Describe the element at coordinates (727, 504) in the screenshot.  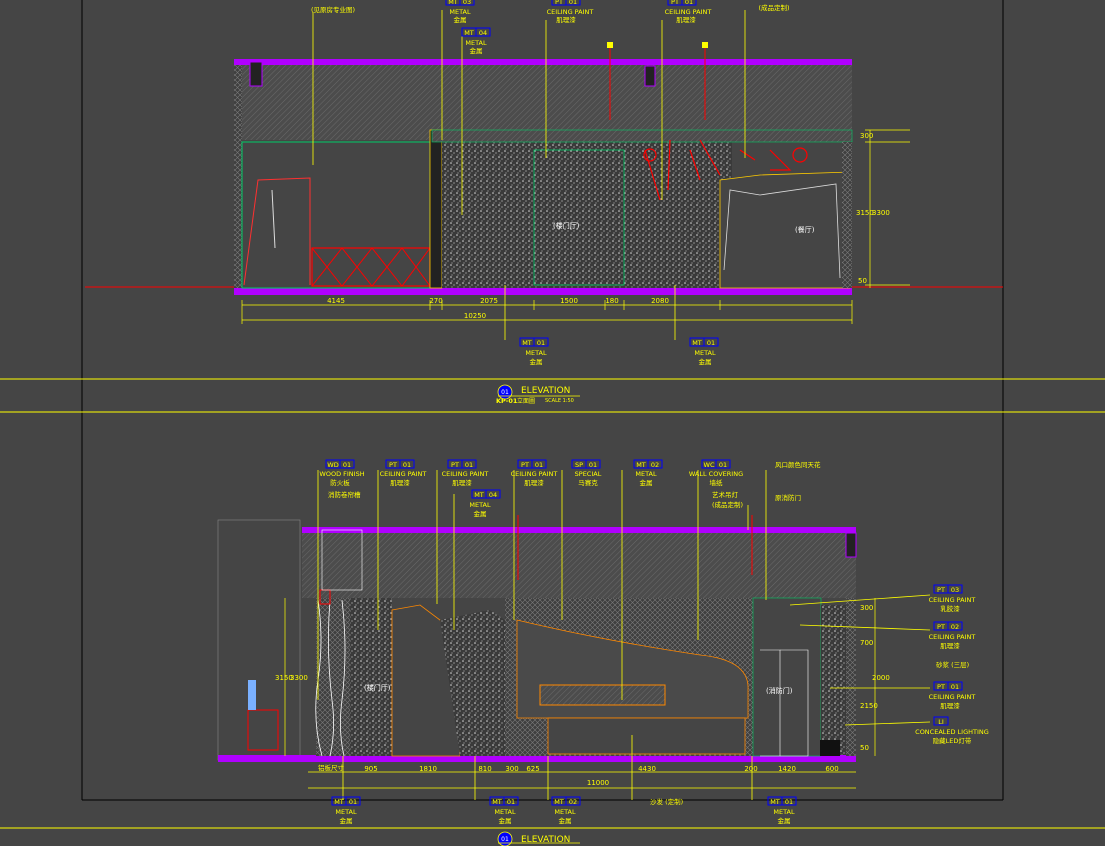
I see `note: (成品定制)` at that location.